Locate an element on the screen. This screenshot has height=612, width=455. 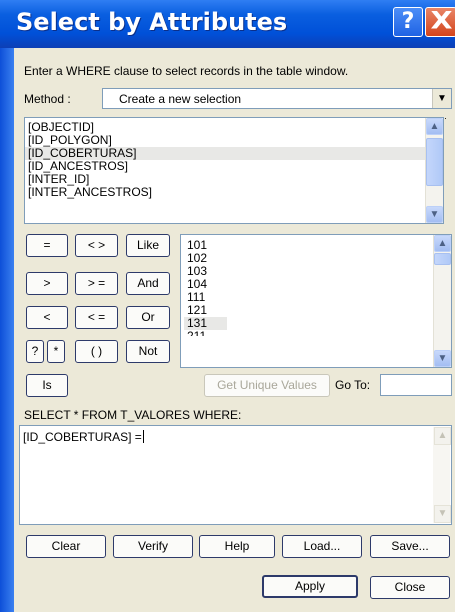
method-select: Create a new selection ▼ is located at coordinates (277, 98).